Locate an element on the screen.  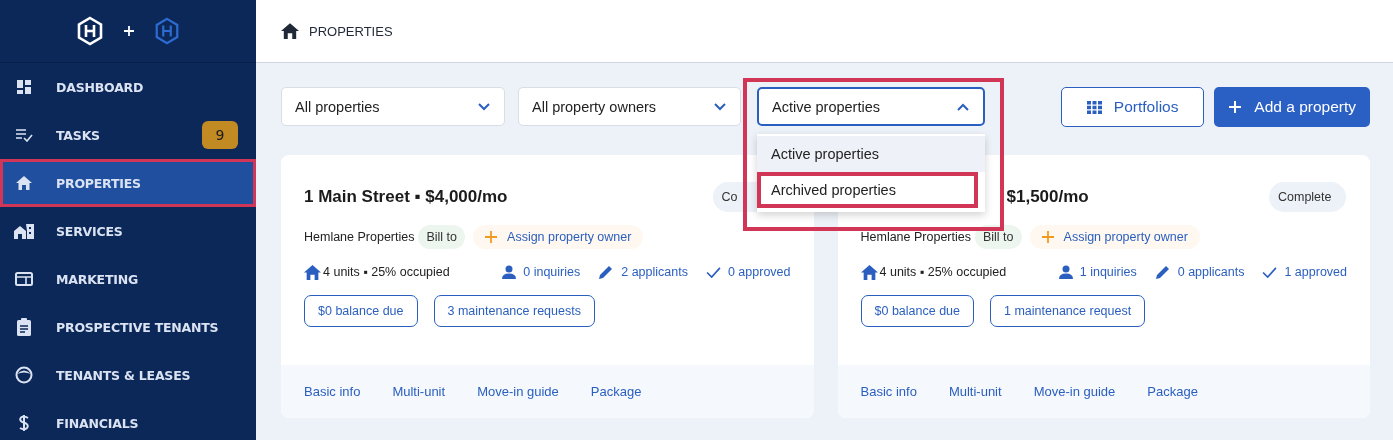
count-badge: 9 is located at coordinates (220, 135).